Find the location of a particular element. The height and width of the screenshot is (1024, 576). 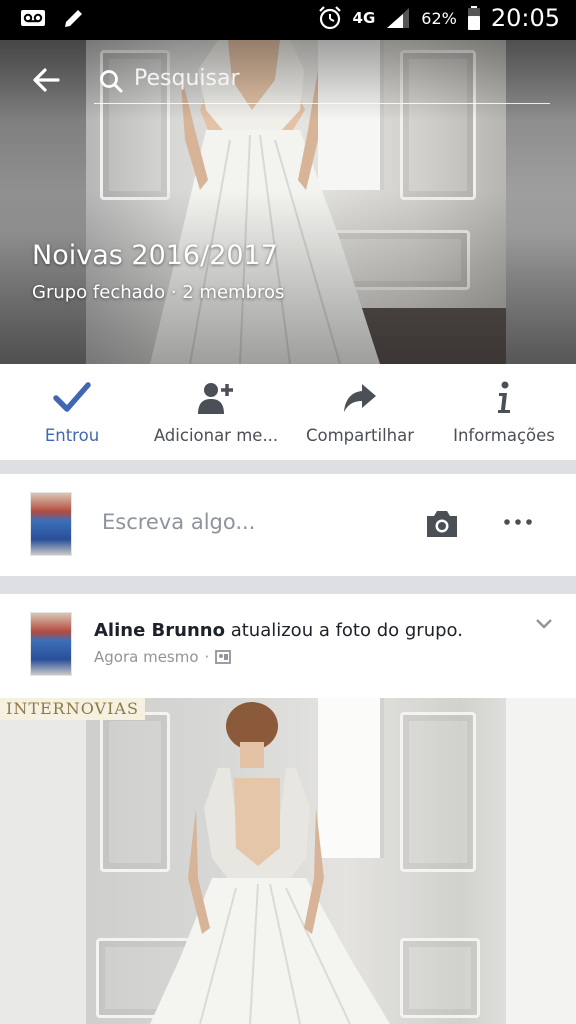

clock: 20:05 is located at coordinates (525, 18).